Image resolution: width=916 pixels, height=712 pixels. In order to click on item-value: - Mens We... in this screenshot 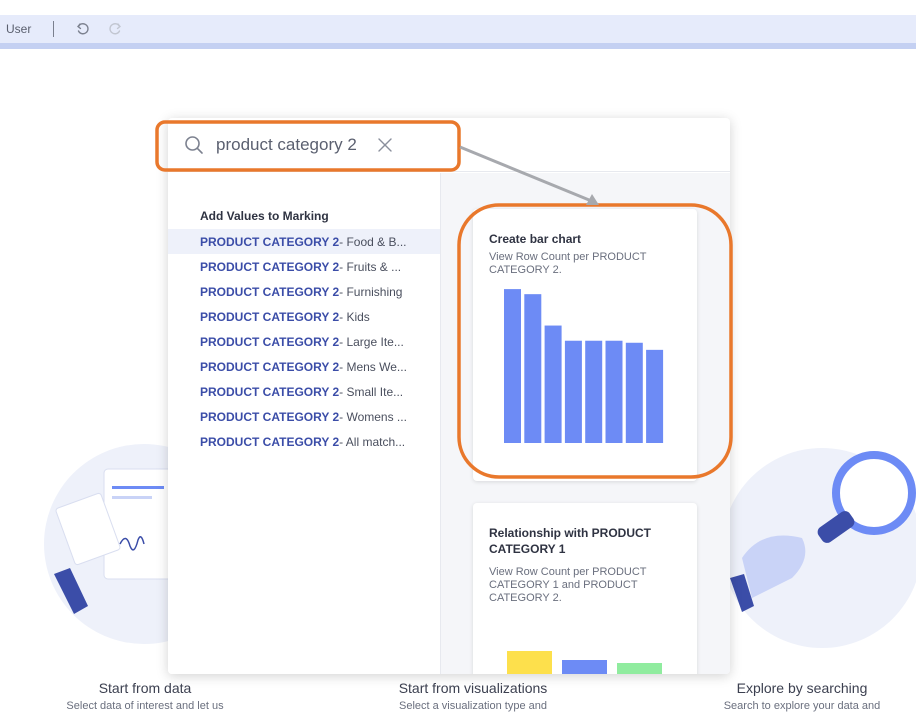, I will do `click(373, 366)`.